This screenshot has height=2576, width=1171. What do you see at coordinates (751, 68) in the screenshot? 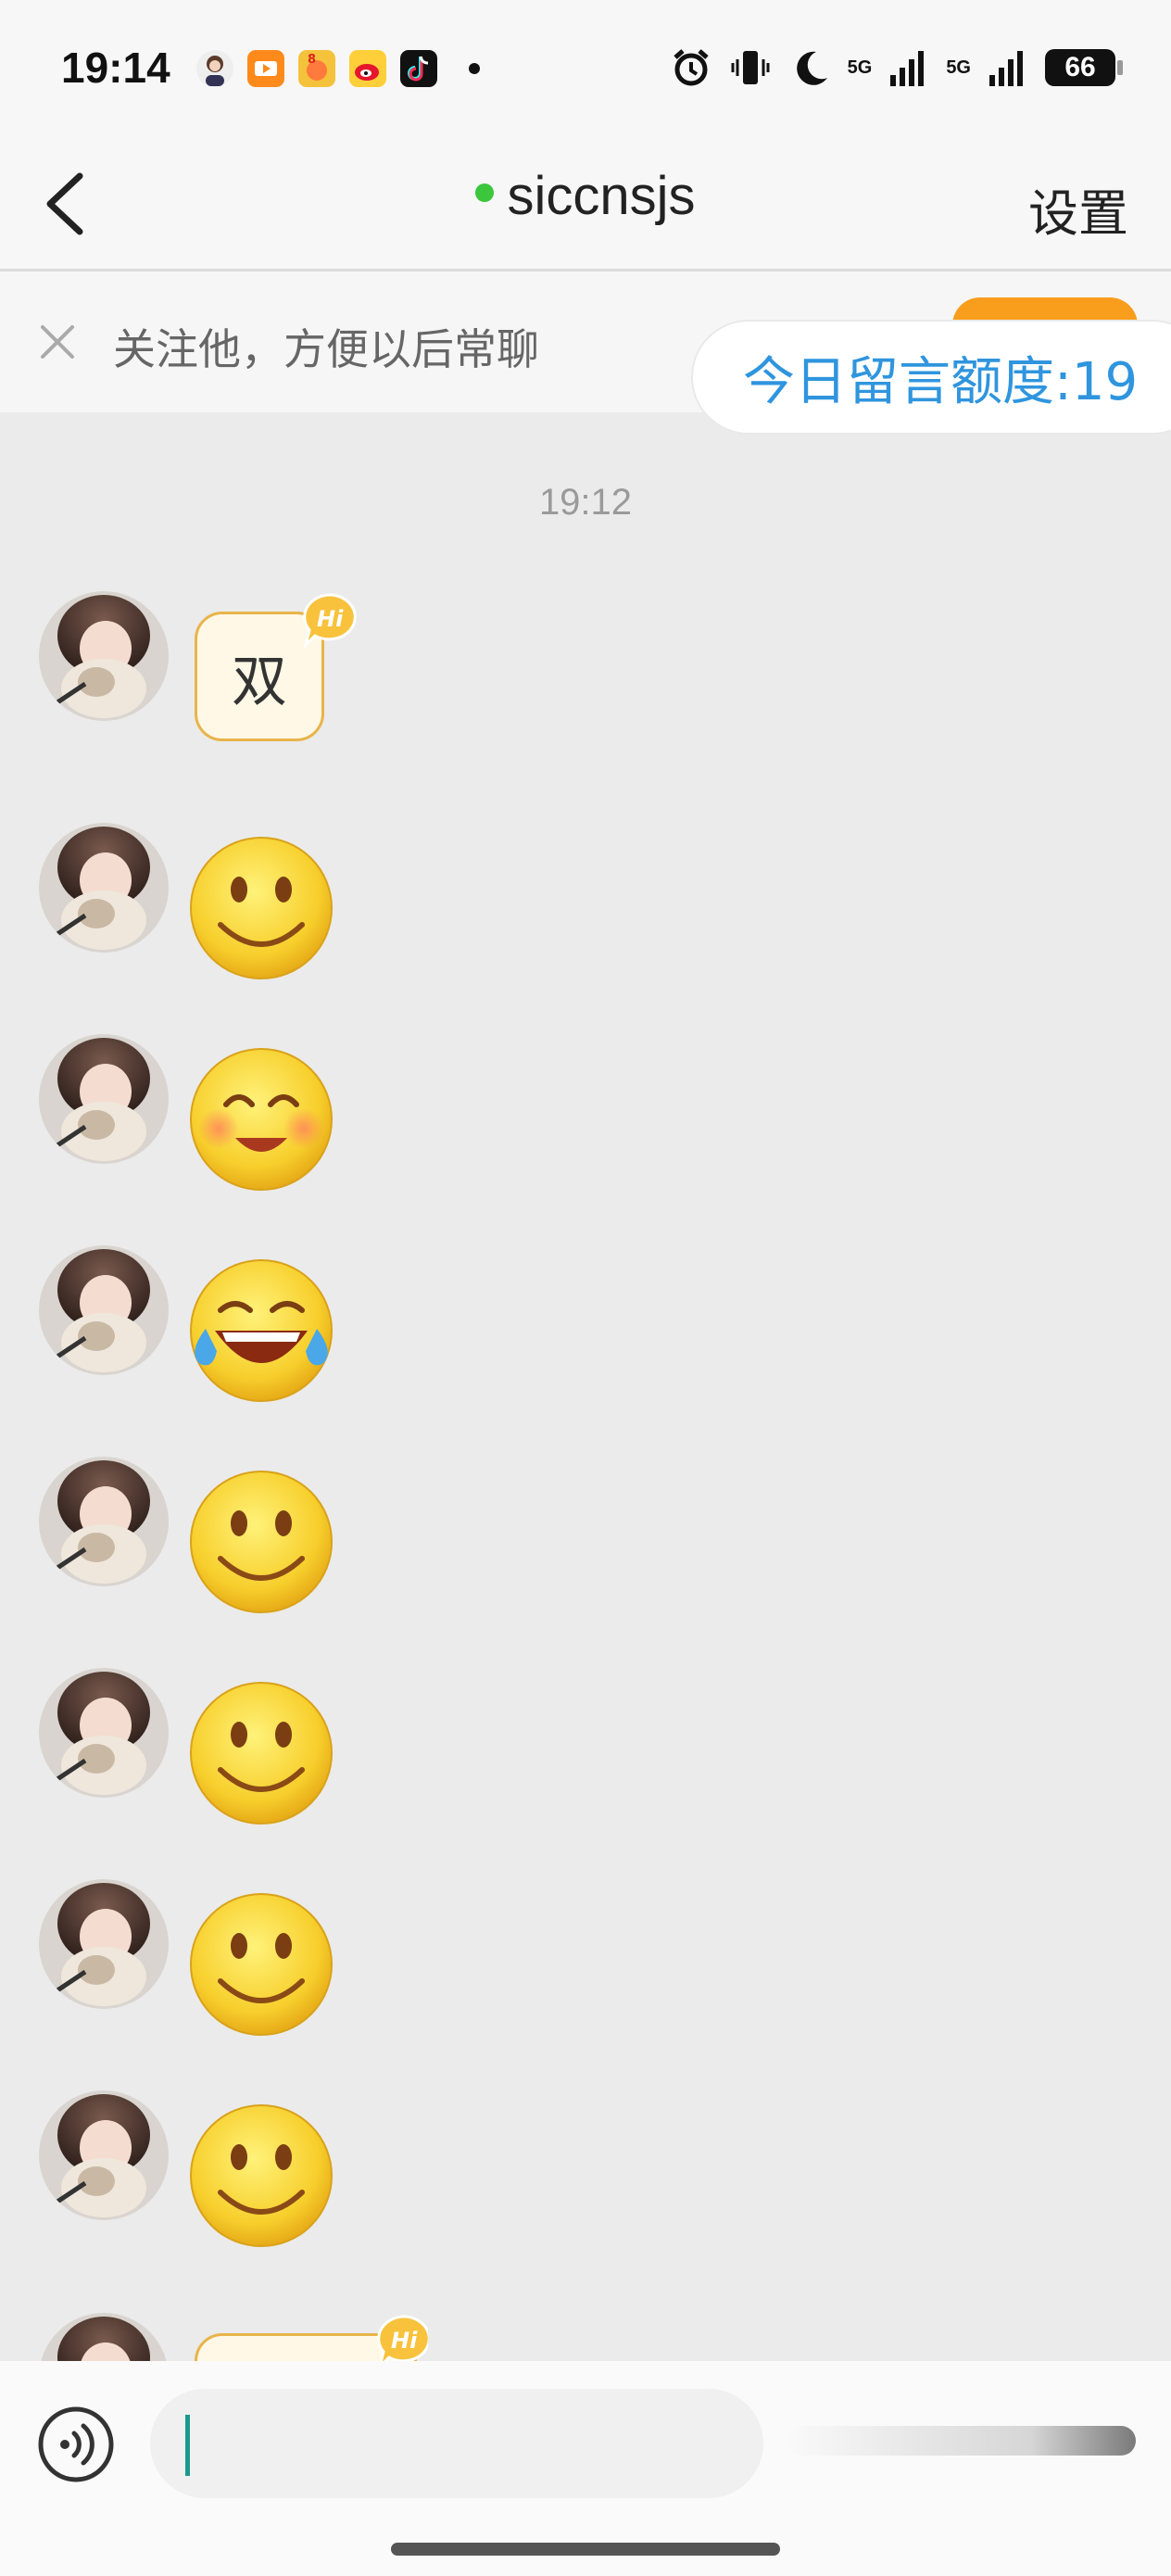
I see `vibrate-icon` at bounding box center [751, 68].